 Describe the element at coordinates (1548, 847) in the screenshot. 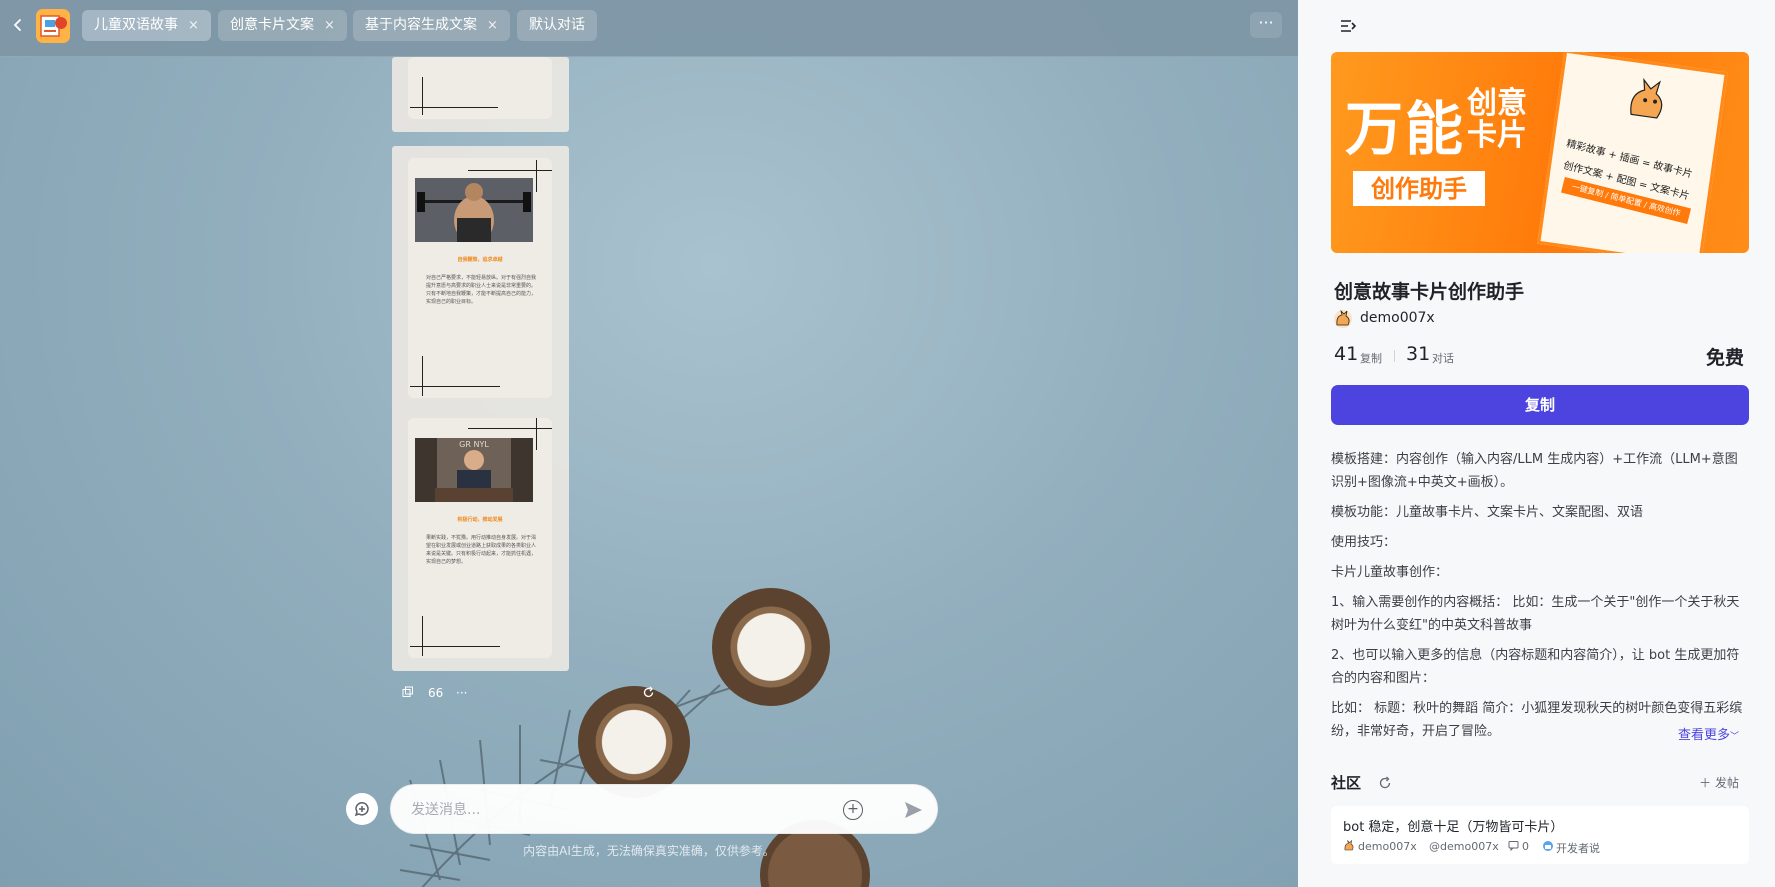

I see `developer-tag-icon` at that location.